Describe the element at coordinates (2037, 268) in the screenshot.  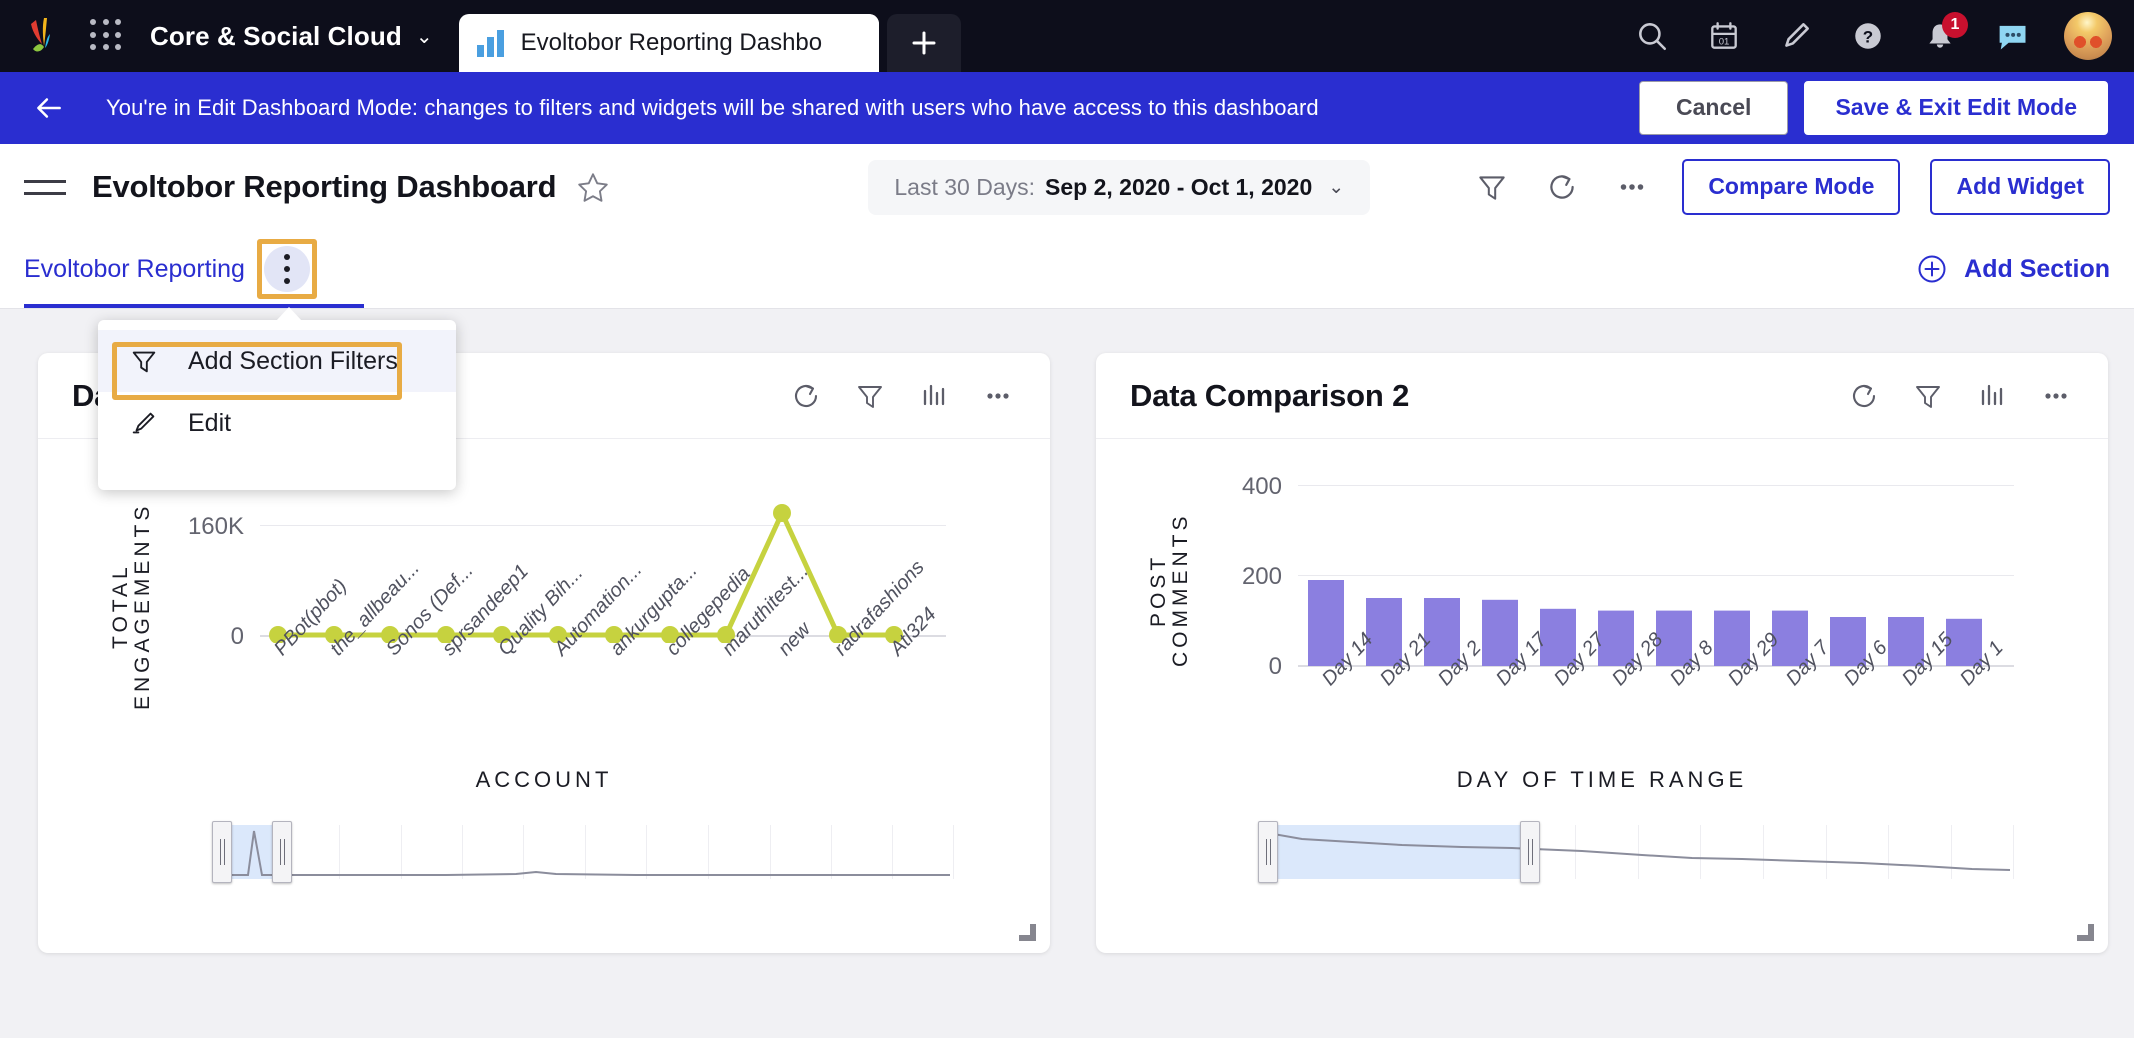
I see `add-section-label: Add Section` at that location.